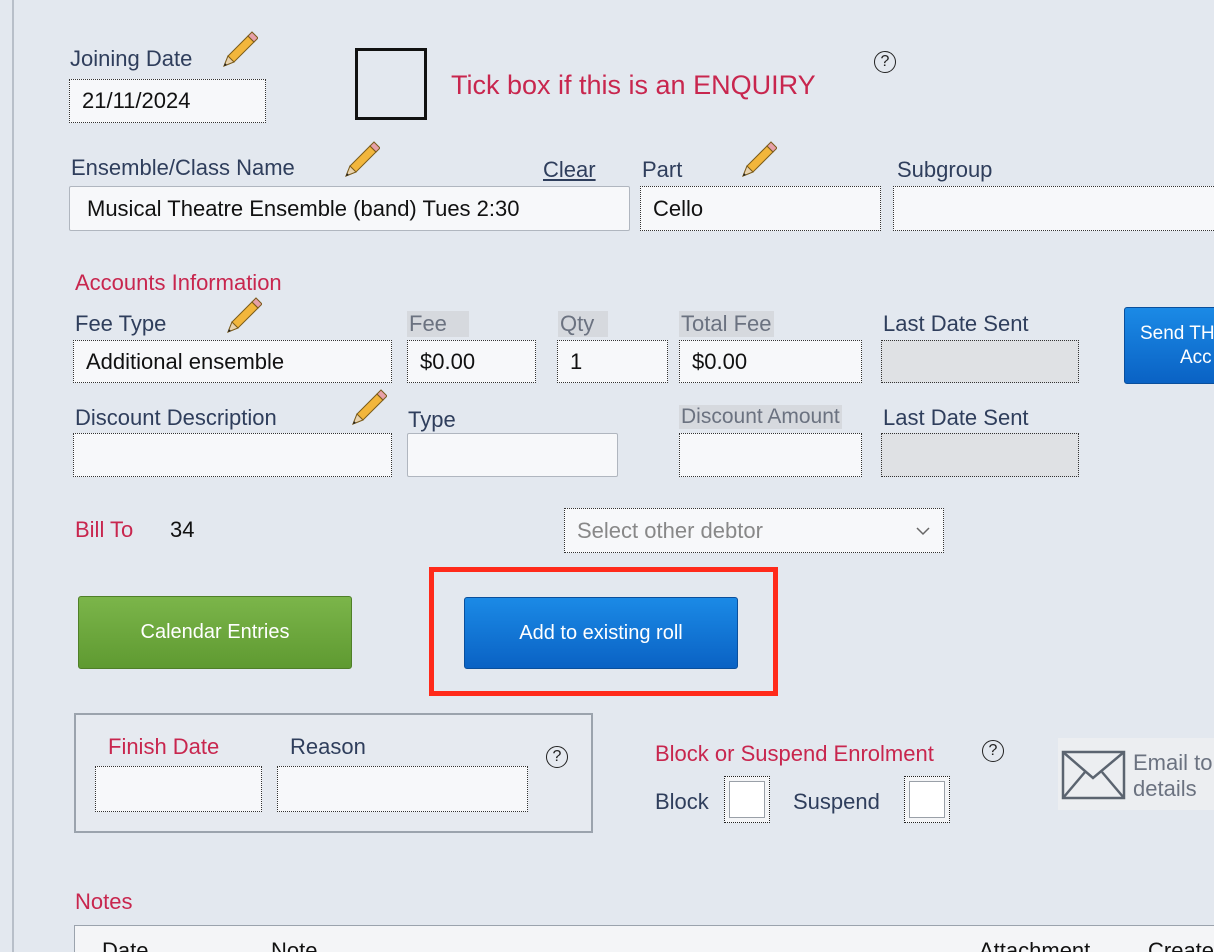  I want to click on joining-date-label: Joining Date, so click(131, 58).